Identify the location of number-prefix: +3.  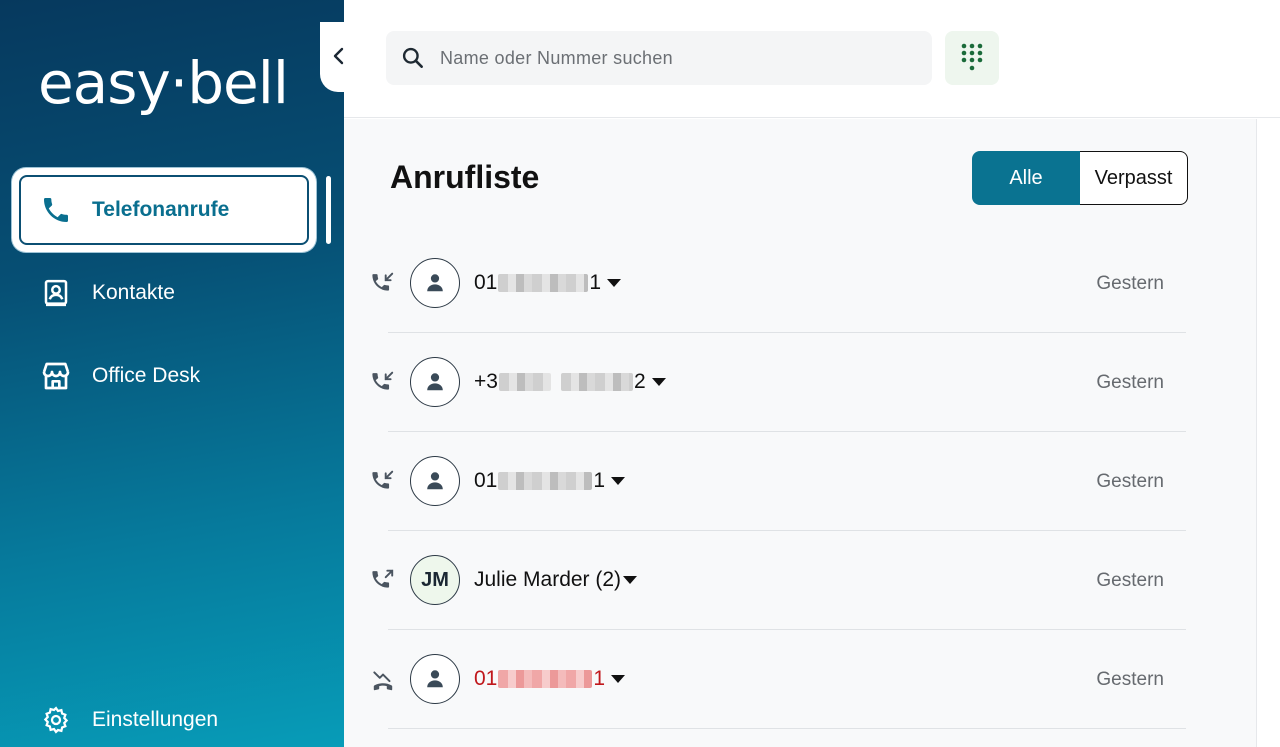
(486, 381).